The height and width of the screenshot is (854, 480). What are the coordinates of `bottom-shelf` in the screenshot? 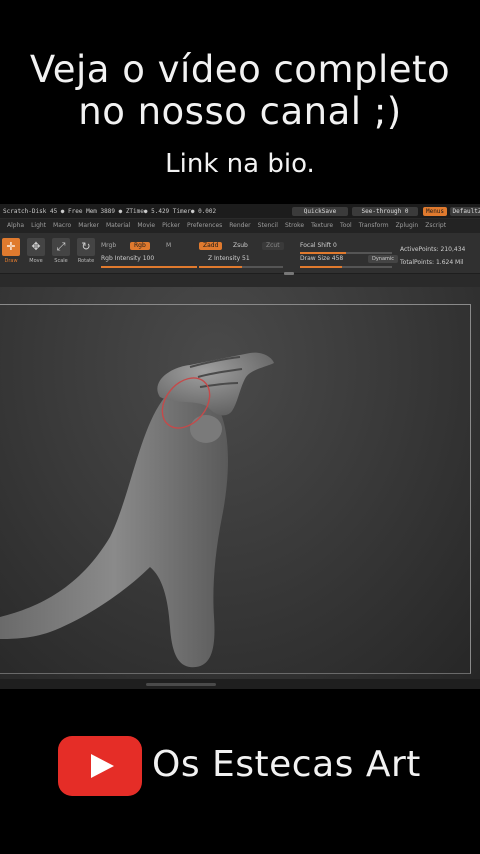 It's located at (240, 684).